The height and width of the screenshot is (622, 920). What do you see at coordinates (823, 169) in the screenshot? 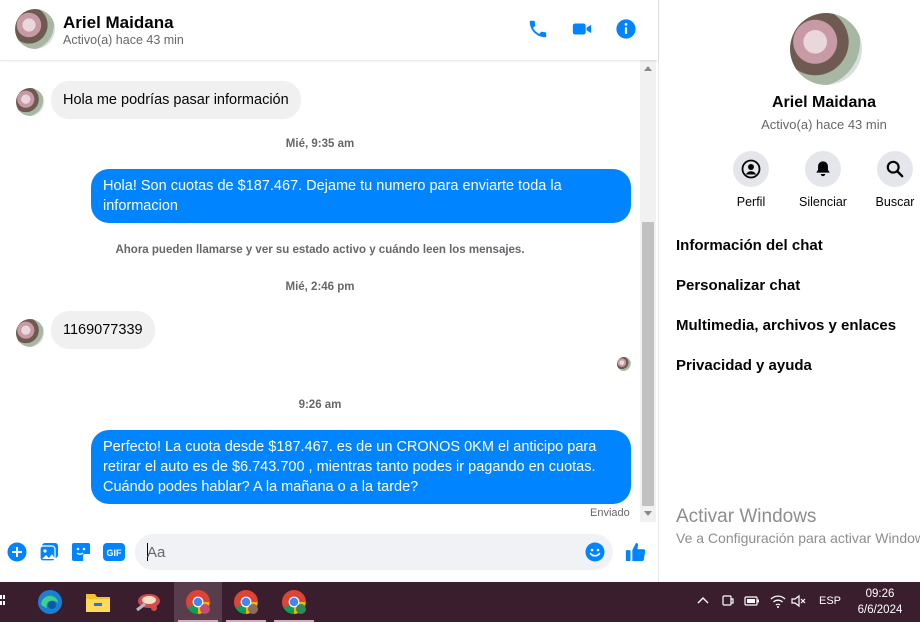
I see `bell-icon` at bounding box center [823, 169].